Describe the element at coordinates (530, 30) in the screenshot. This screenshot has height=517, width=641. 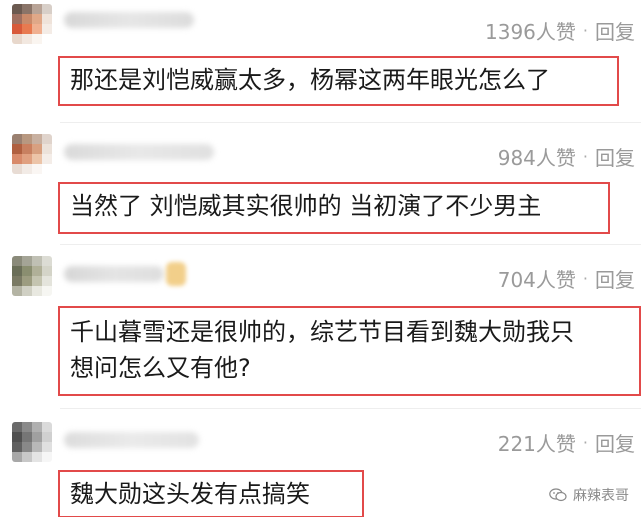
I see `like-count: 1396人赞` at that location.